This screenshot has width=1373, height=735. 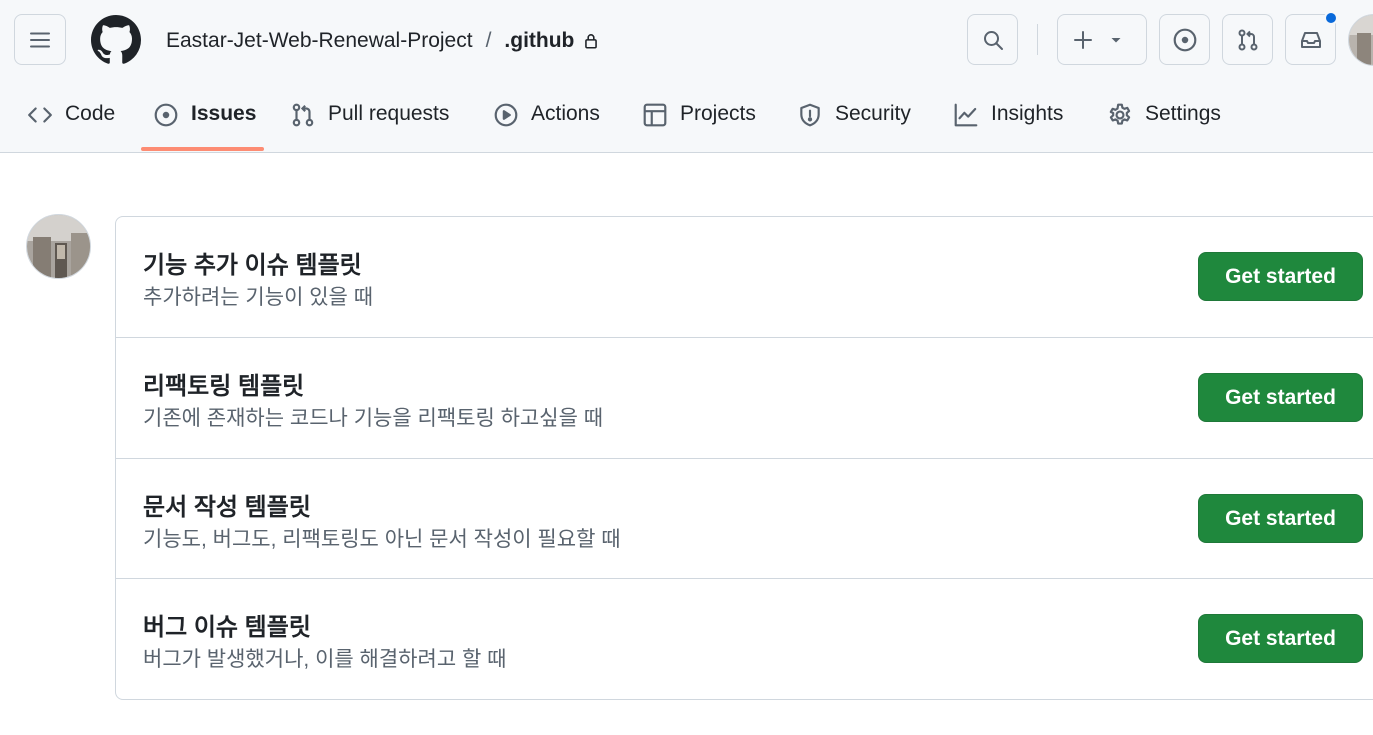 I want to click on tab-settings-label: Settings, so click(x=1183, y=113).